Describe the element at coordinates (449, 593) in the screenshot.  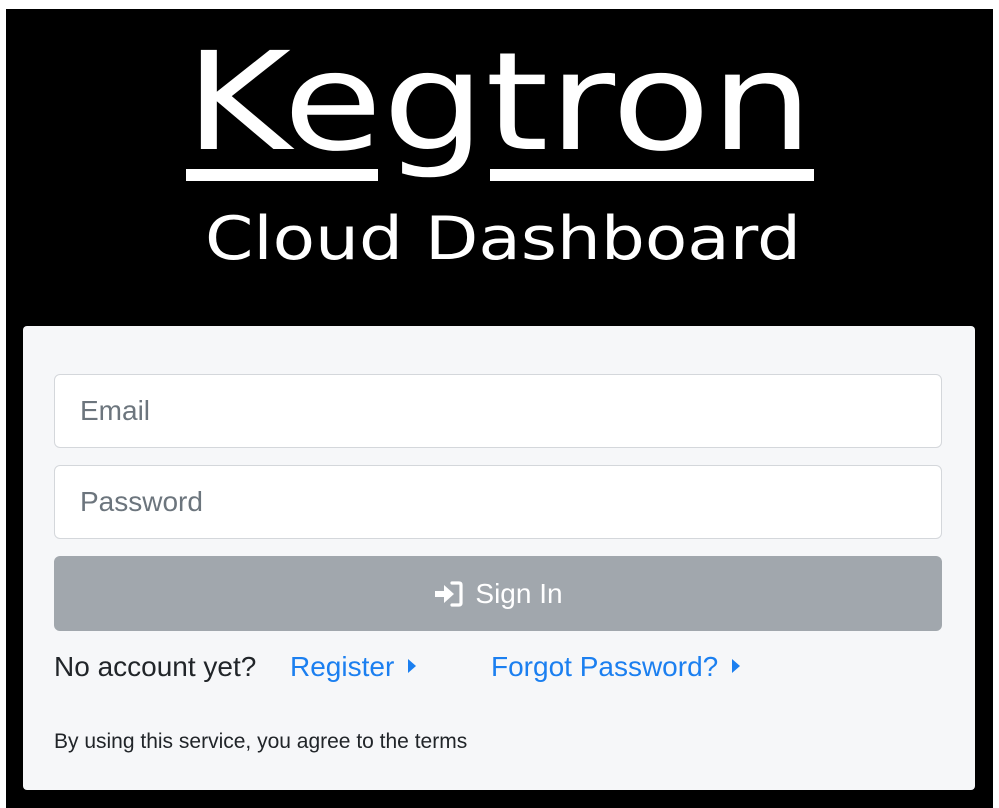
I see `sign-in-icon` at that location.